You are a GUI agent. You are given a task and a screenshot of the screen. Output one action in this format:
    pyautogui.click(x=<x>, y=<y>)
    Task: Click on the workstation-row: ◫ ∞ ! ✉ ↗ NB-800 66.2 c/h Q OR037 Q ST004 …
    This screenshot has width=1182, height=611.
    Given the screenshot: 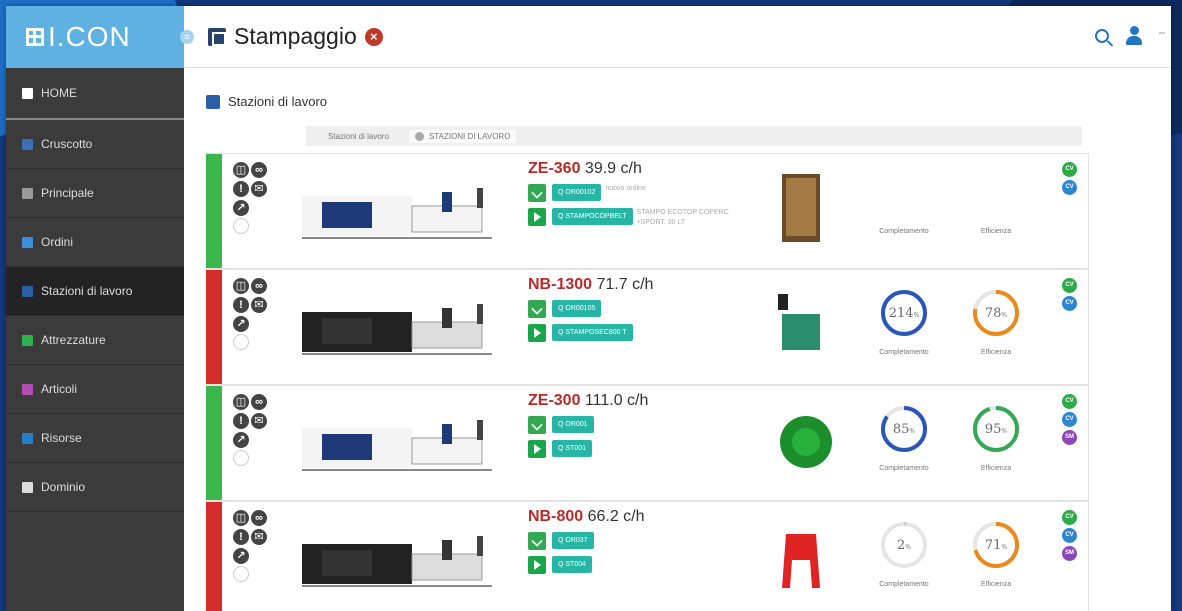 What is the action you would take?
    pyautogui.click(x=647, y=556)
    